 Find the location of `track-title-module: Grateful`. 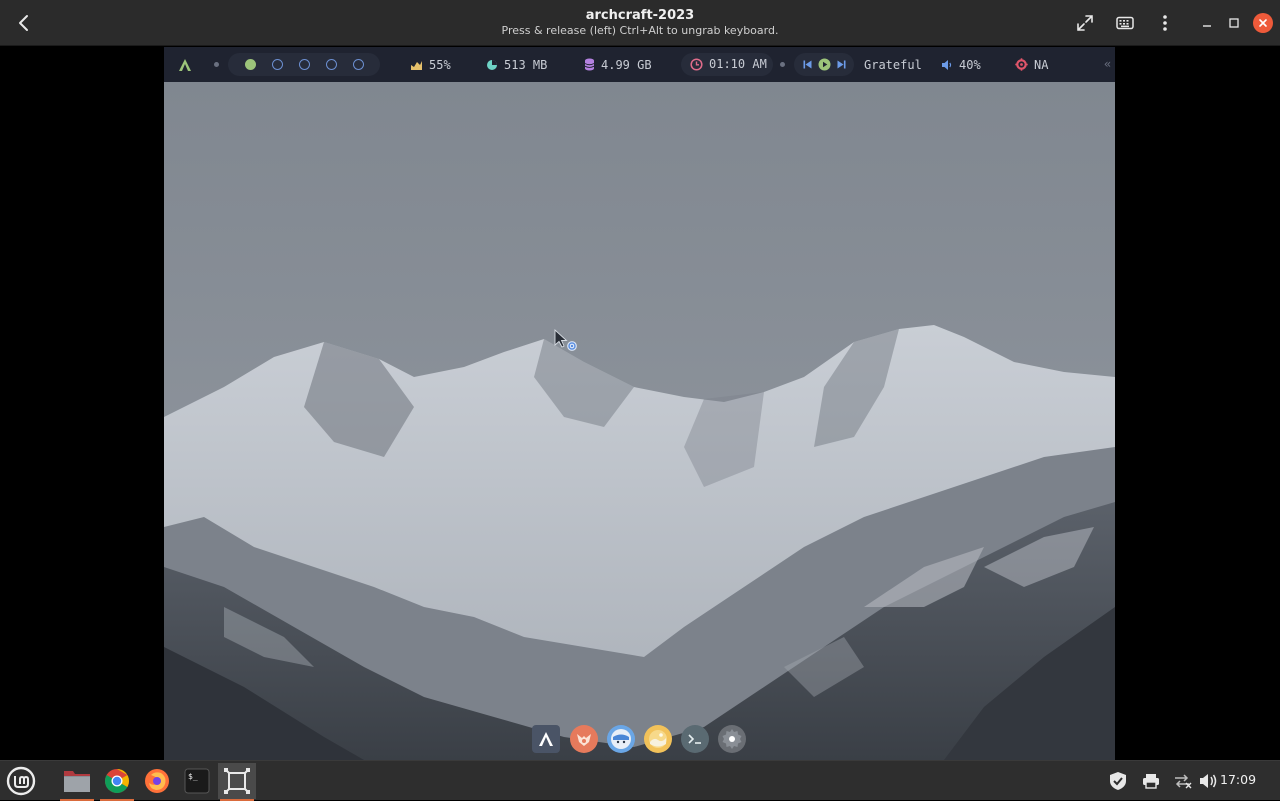

track-title-module: Grateful is located at coordinates (893, 64).